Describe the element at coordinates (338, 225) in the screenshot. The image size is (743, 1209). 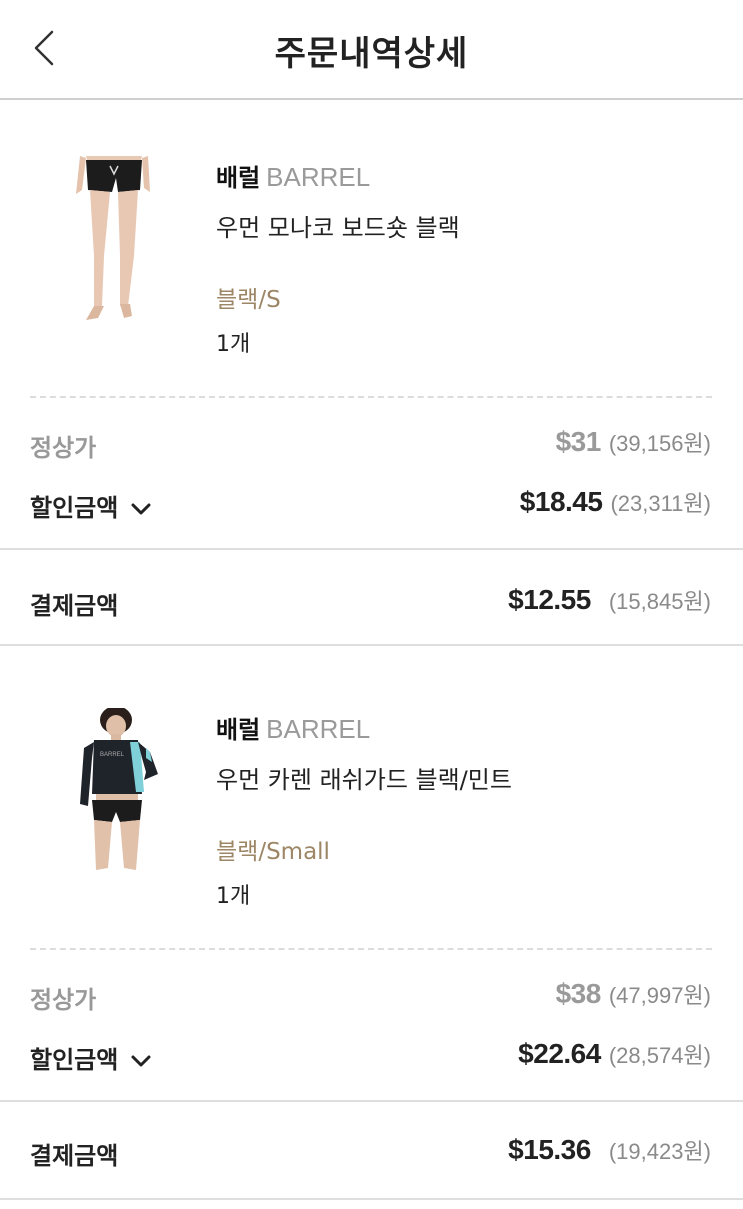
I see `product-name: 우먼 모나코 보드숏 블랙` at that location.